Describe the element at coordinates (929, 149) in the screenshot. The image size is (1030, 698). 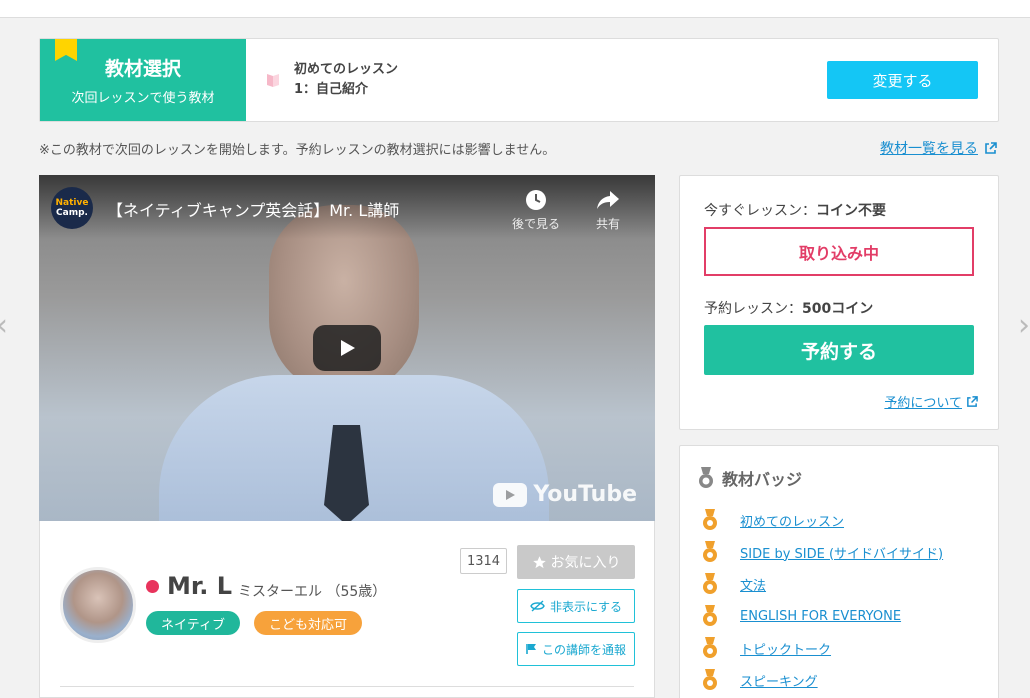
I see `material-list-link-label: 教材一覧を見る` at that location.